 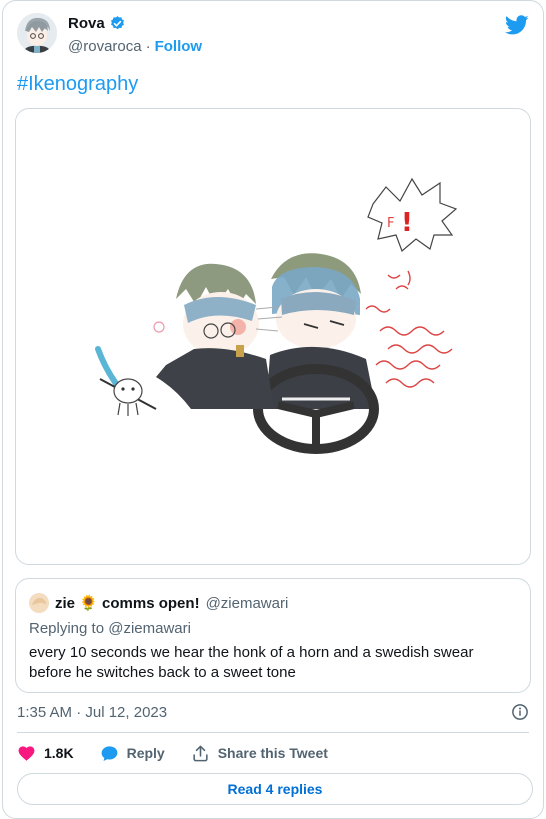 What do you see at coordinates (110, 628) in the screenshot?
I see `replying-to: Replying to @ziemawari` at bounding box center [110, 628].